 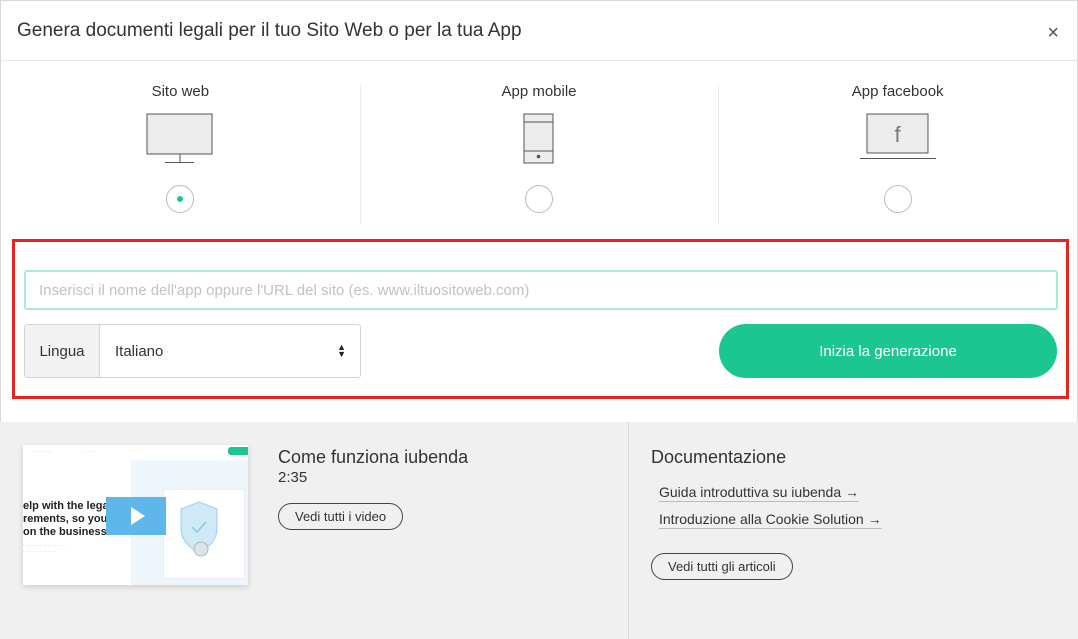 What do you see at coordinates (897, 199) in the screenshot?
I see `type-facebook-radio` at bounding box center [897, 199].